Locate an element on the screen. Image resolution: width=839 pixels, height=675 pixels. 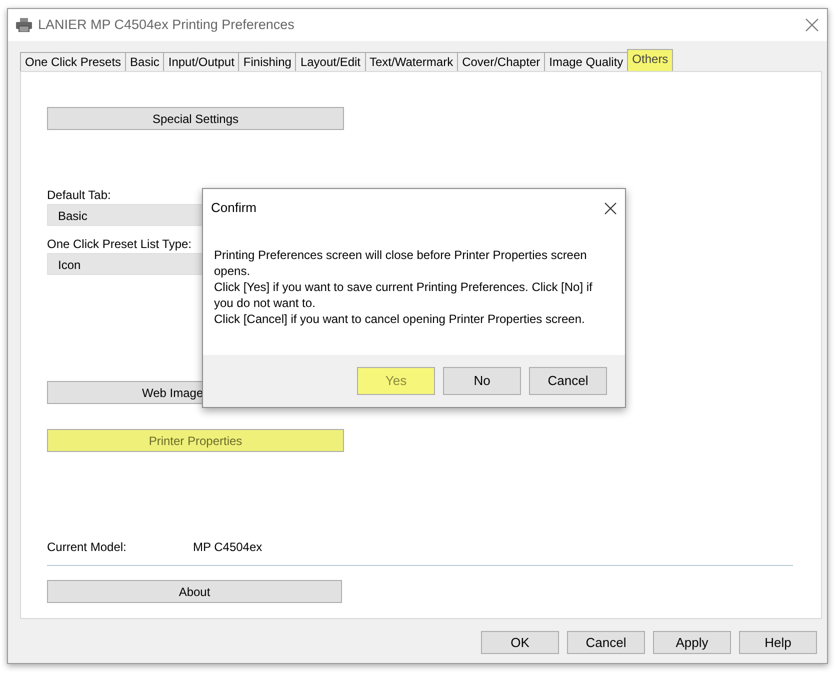
field-label: Default Tab: is located at coordinates (79, 195).